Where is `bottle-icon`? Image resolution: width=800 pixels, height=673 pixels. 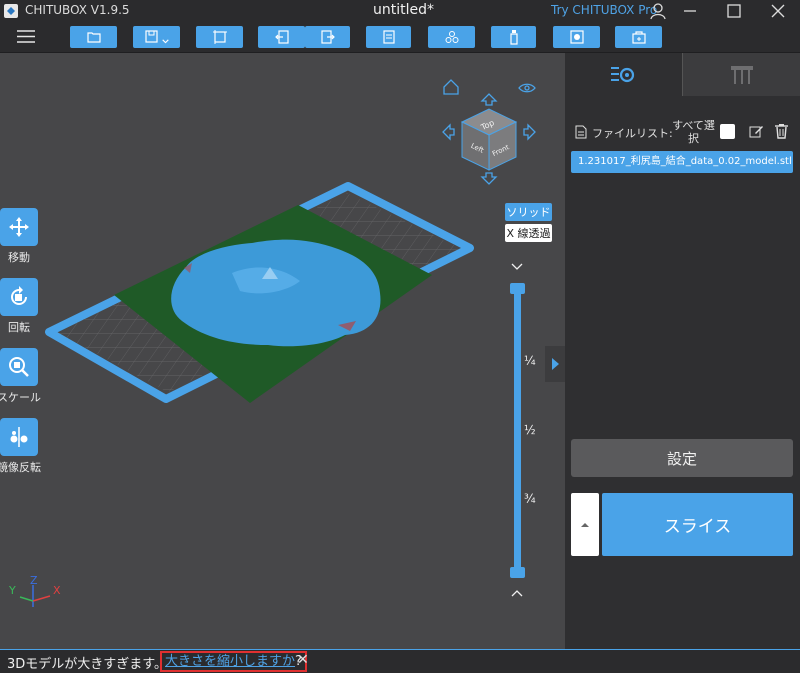 bottle-icon is located at coordinates (513, 37).